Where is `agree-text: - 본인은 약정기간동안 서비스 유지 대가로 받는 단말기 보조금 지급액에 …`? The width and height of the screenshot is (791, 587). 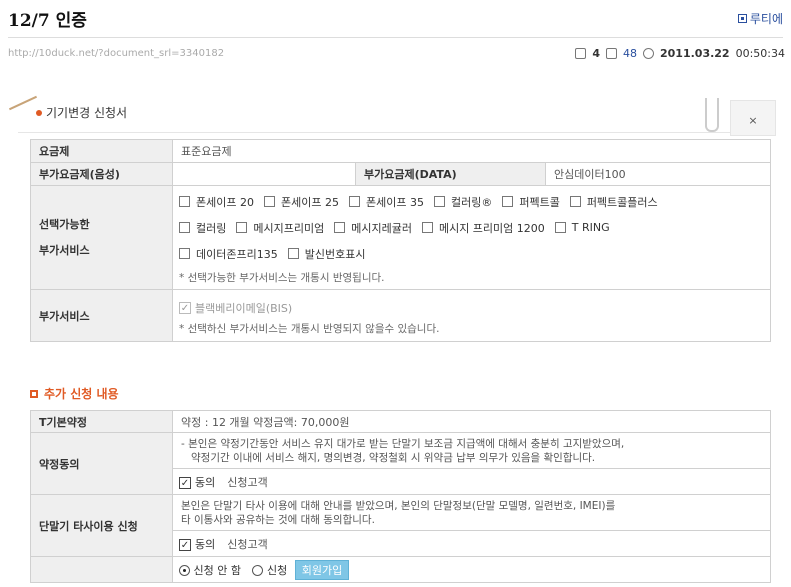
agree-text: - 본인은 약정기간동안 서비스 유지 대가로 받는 단말기 보조금 지급액에 … is located at coordinates (471, 450).